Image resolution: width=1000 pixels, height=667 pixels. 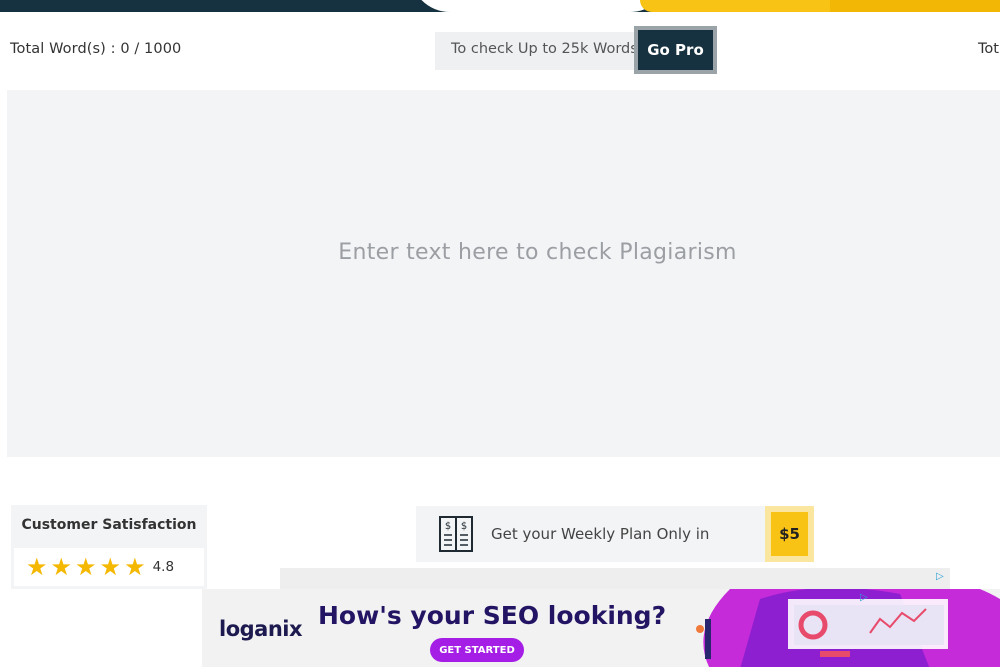 I want to click on go-pro-label: Go Pro, so click(x=675, y=50).